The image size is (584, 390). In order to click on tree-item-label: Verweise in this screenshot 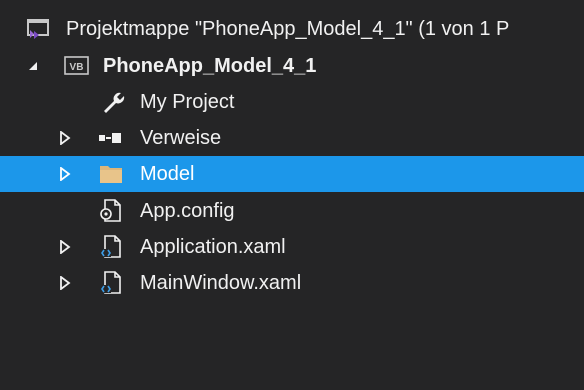, I will do `click(181, 138)`.